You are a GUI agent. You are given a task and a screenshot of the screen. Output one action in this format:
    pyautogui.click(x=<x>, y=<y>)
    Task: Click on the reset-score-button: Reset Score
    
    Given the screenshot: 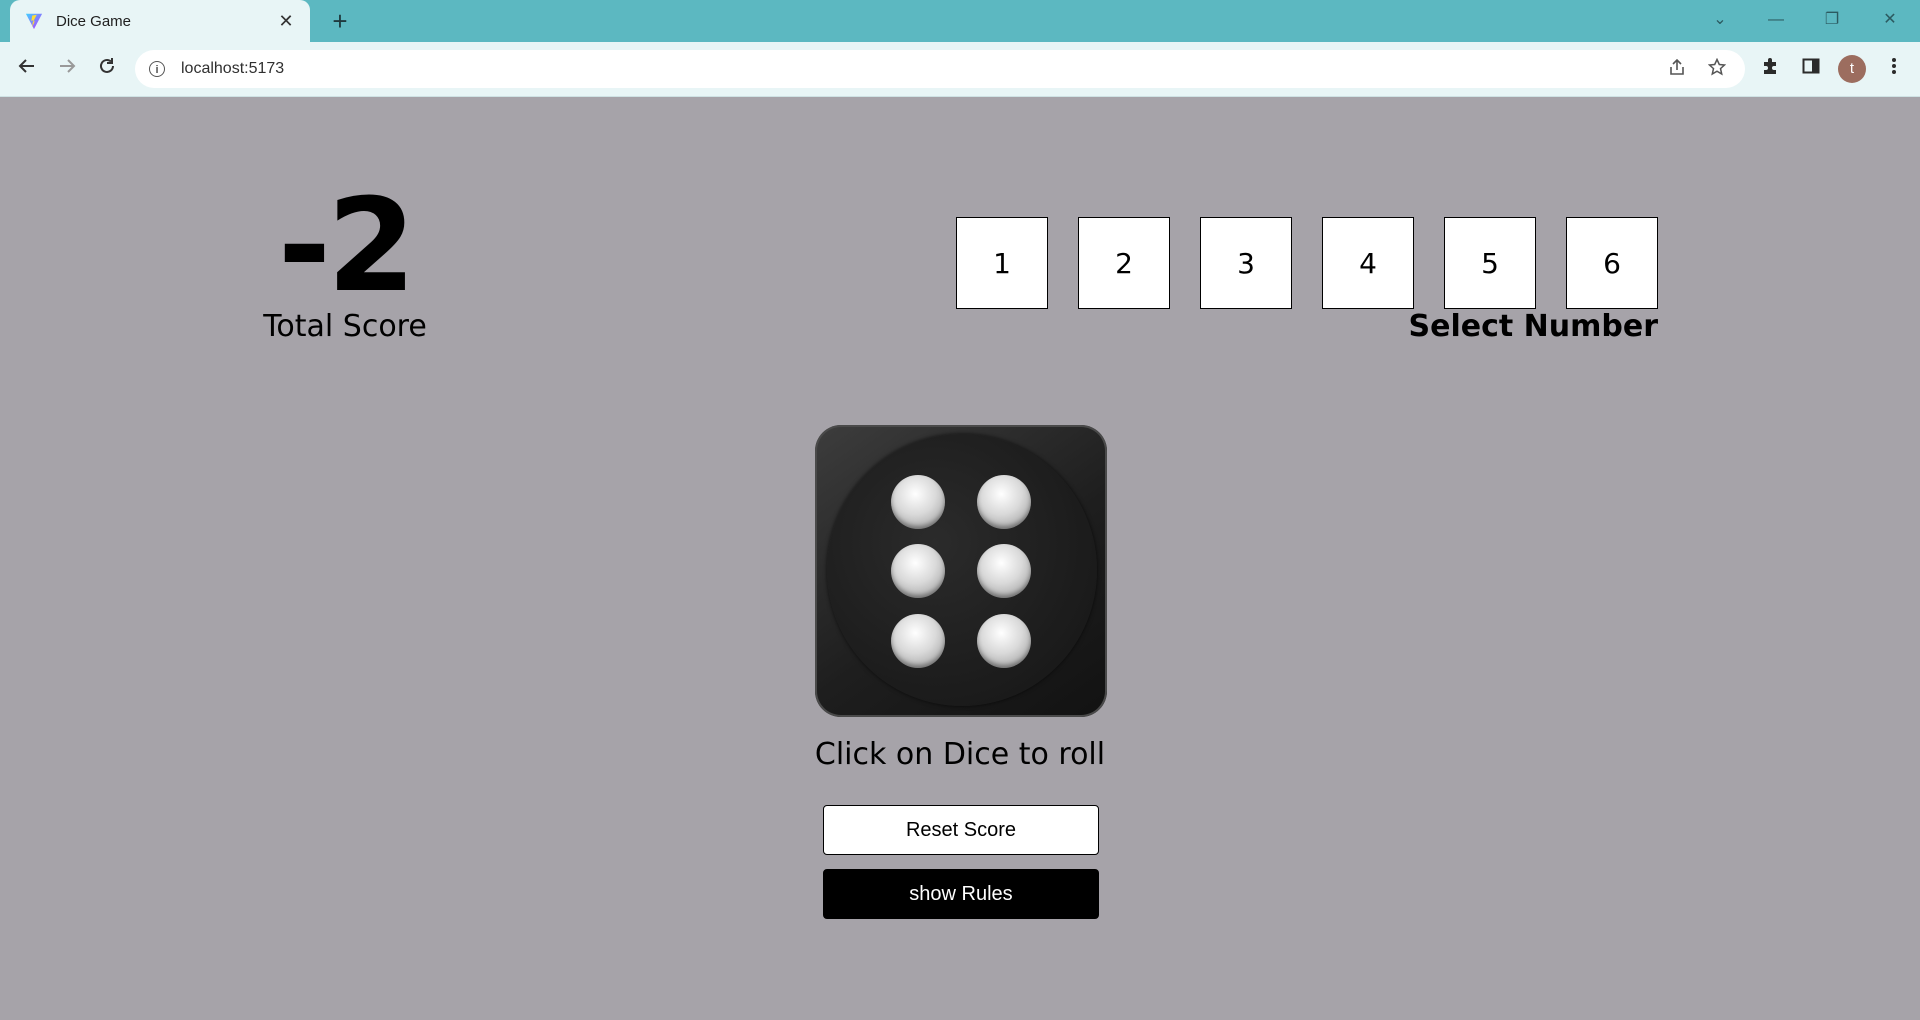 What is the action you would take?
    pyautogui.click(x=961, y=830)
    